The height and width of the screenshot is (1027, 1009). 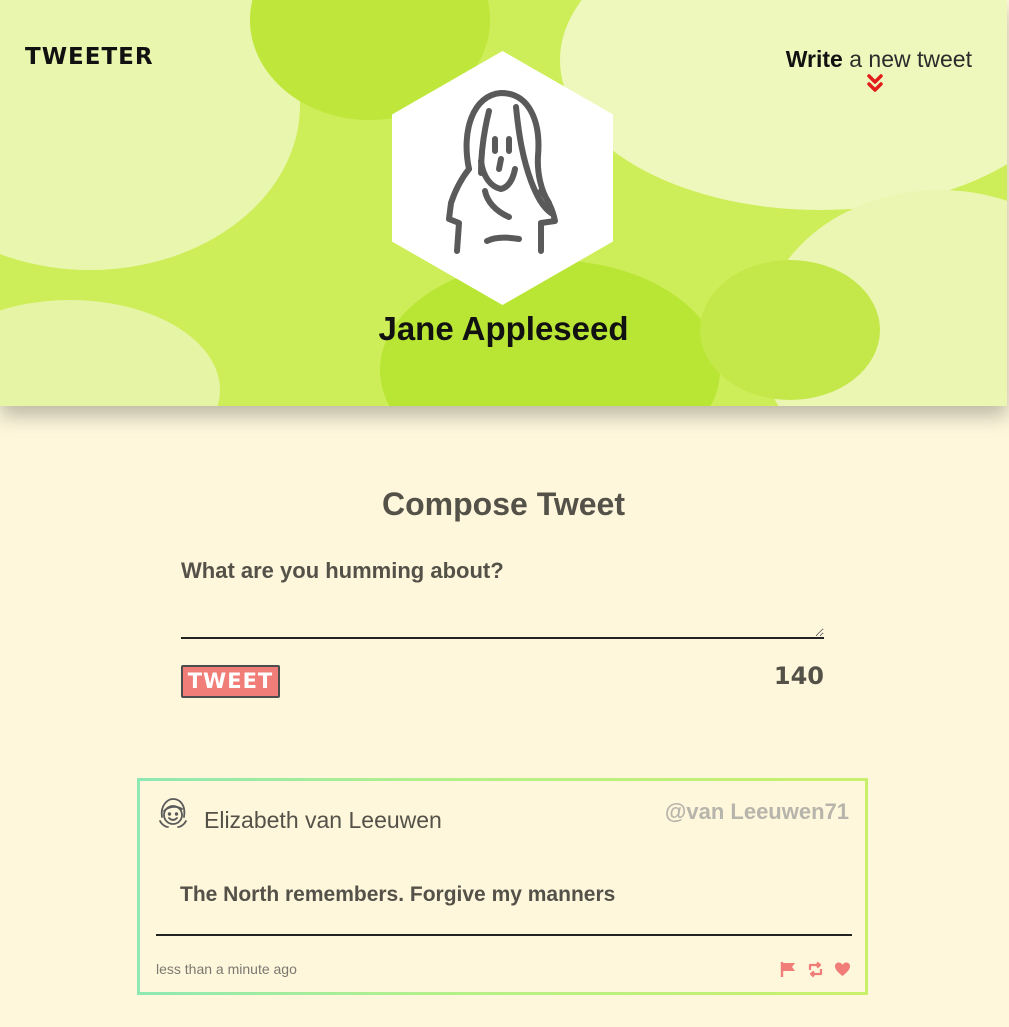 What do you see at coordinates (503, 328) in the screenshot?
I see `profile-name: Jane Appleseed` at bounding box center [503, 328].